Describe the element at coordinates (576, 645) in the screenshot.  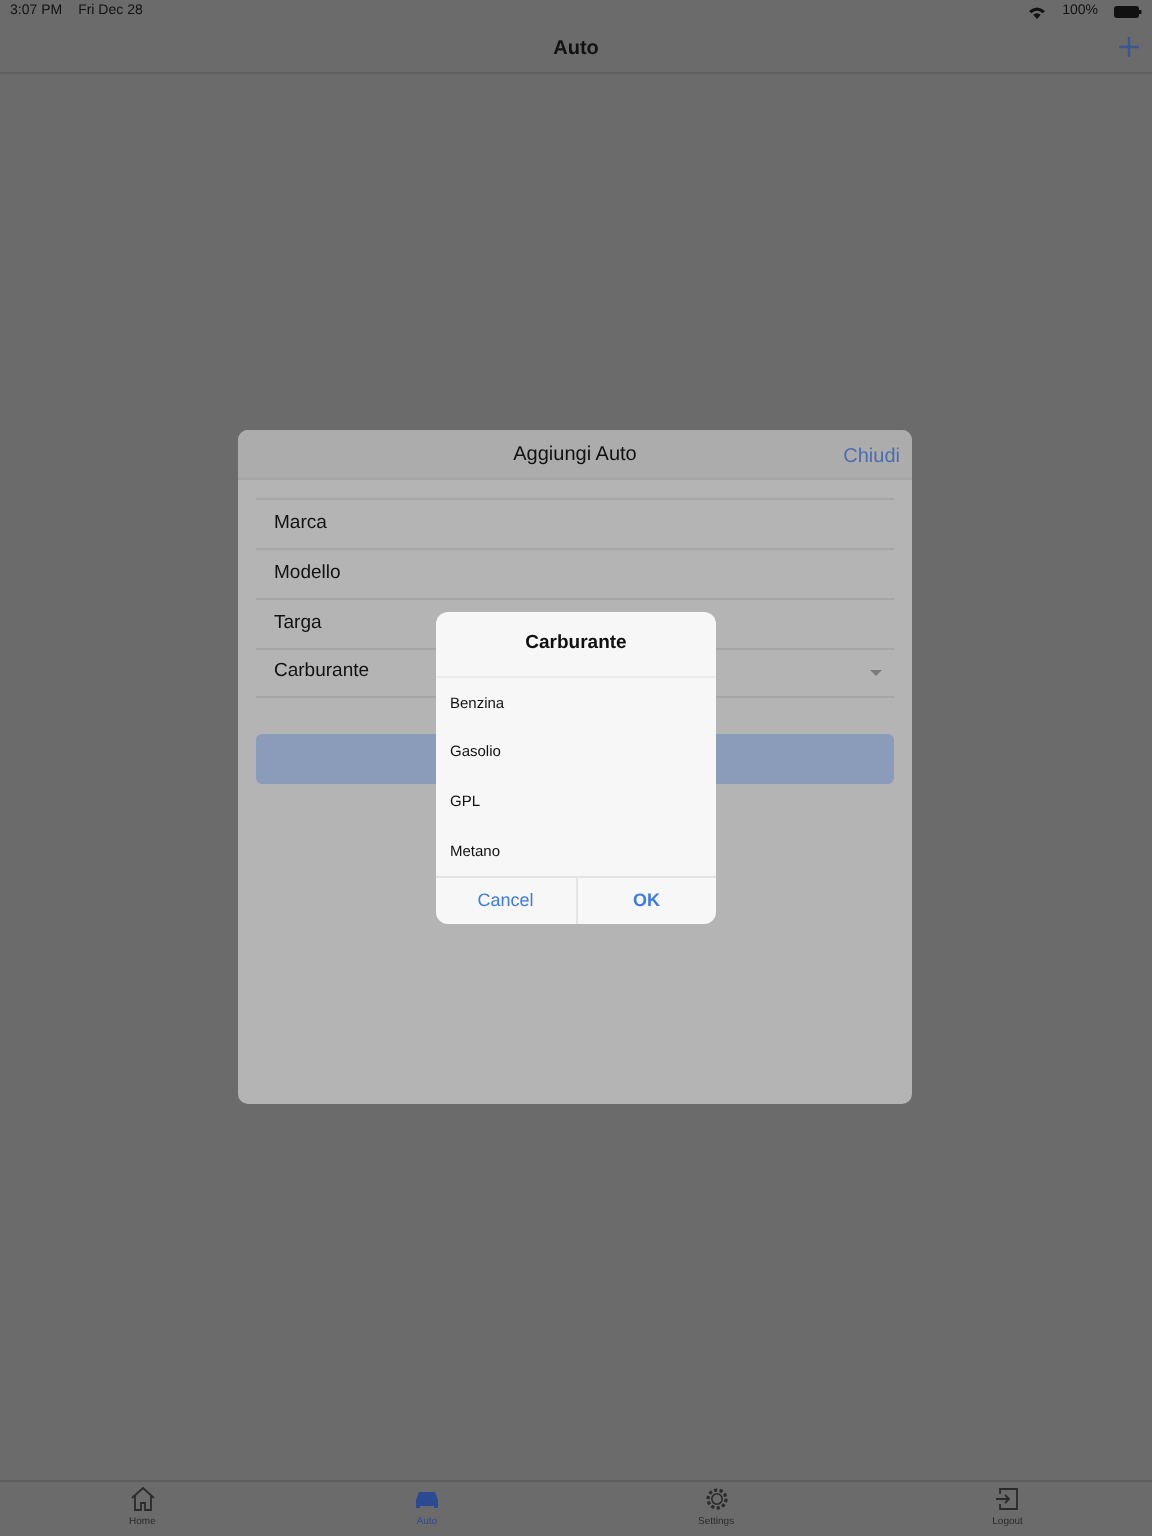
I see `picker-title: Carburante` at that location.